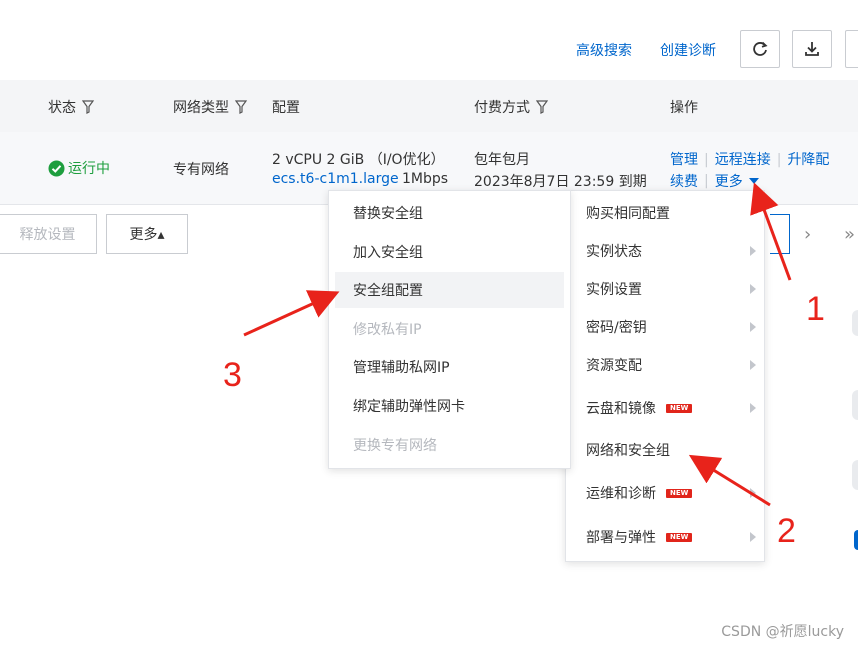  What do you see at coordinates (786, 531) in the screenshot?
I see `annotation-label-2: 2` at bounding box center [786, 531].